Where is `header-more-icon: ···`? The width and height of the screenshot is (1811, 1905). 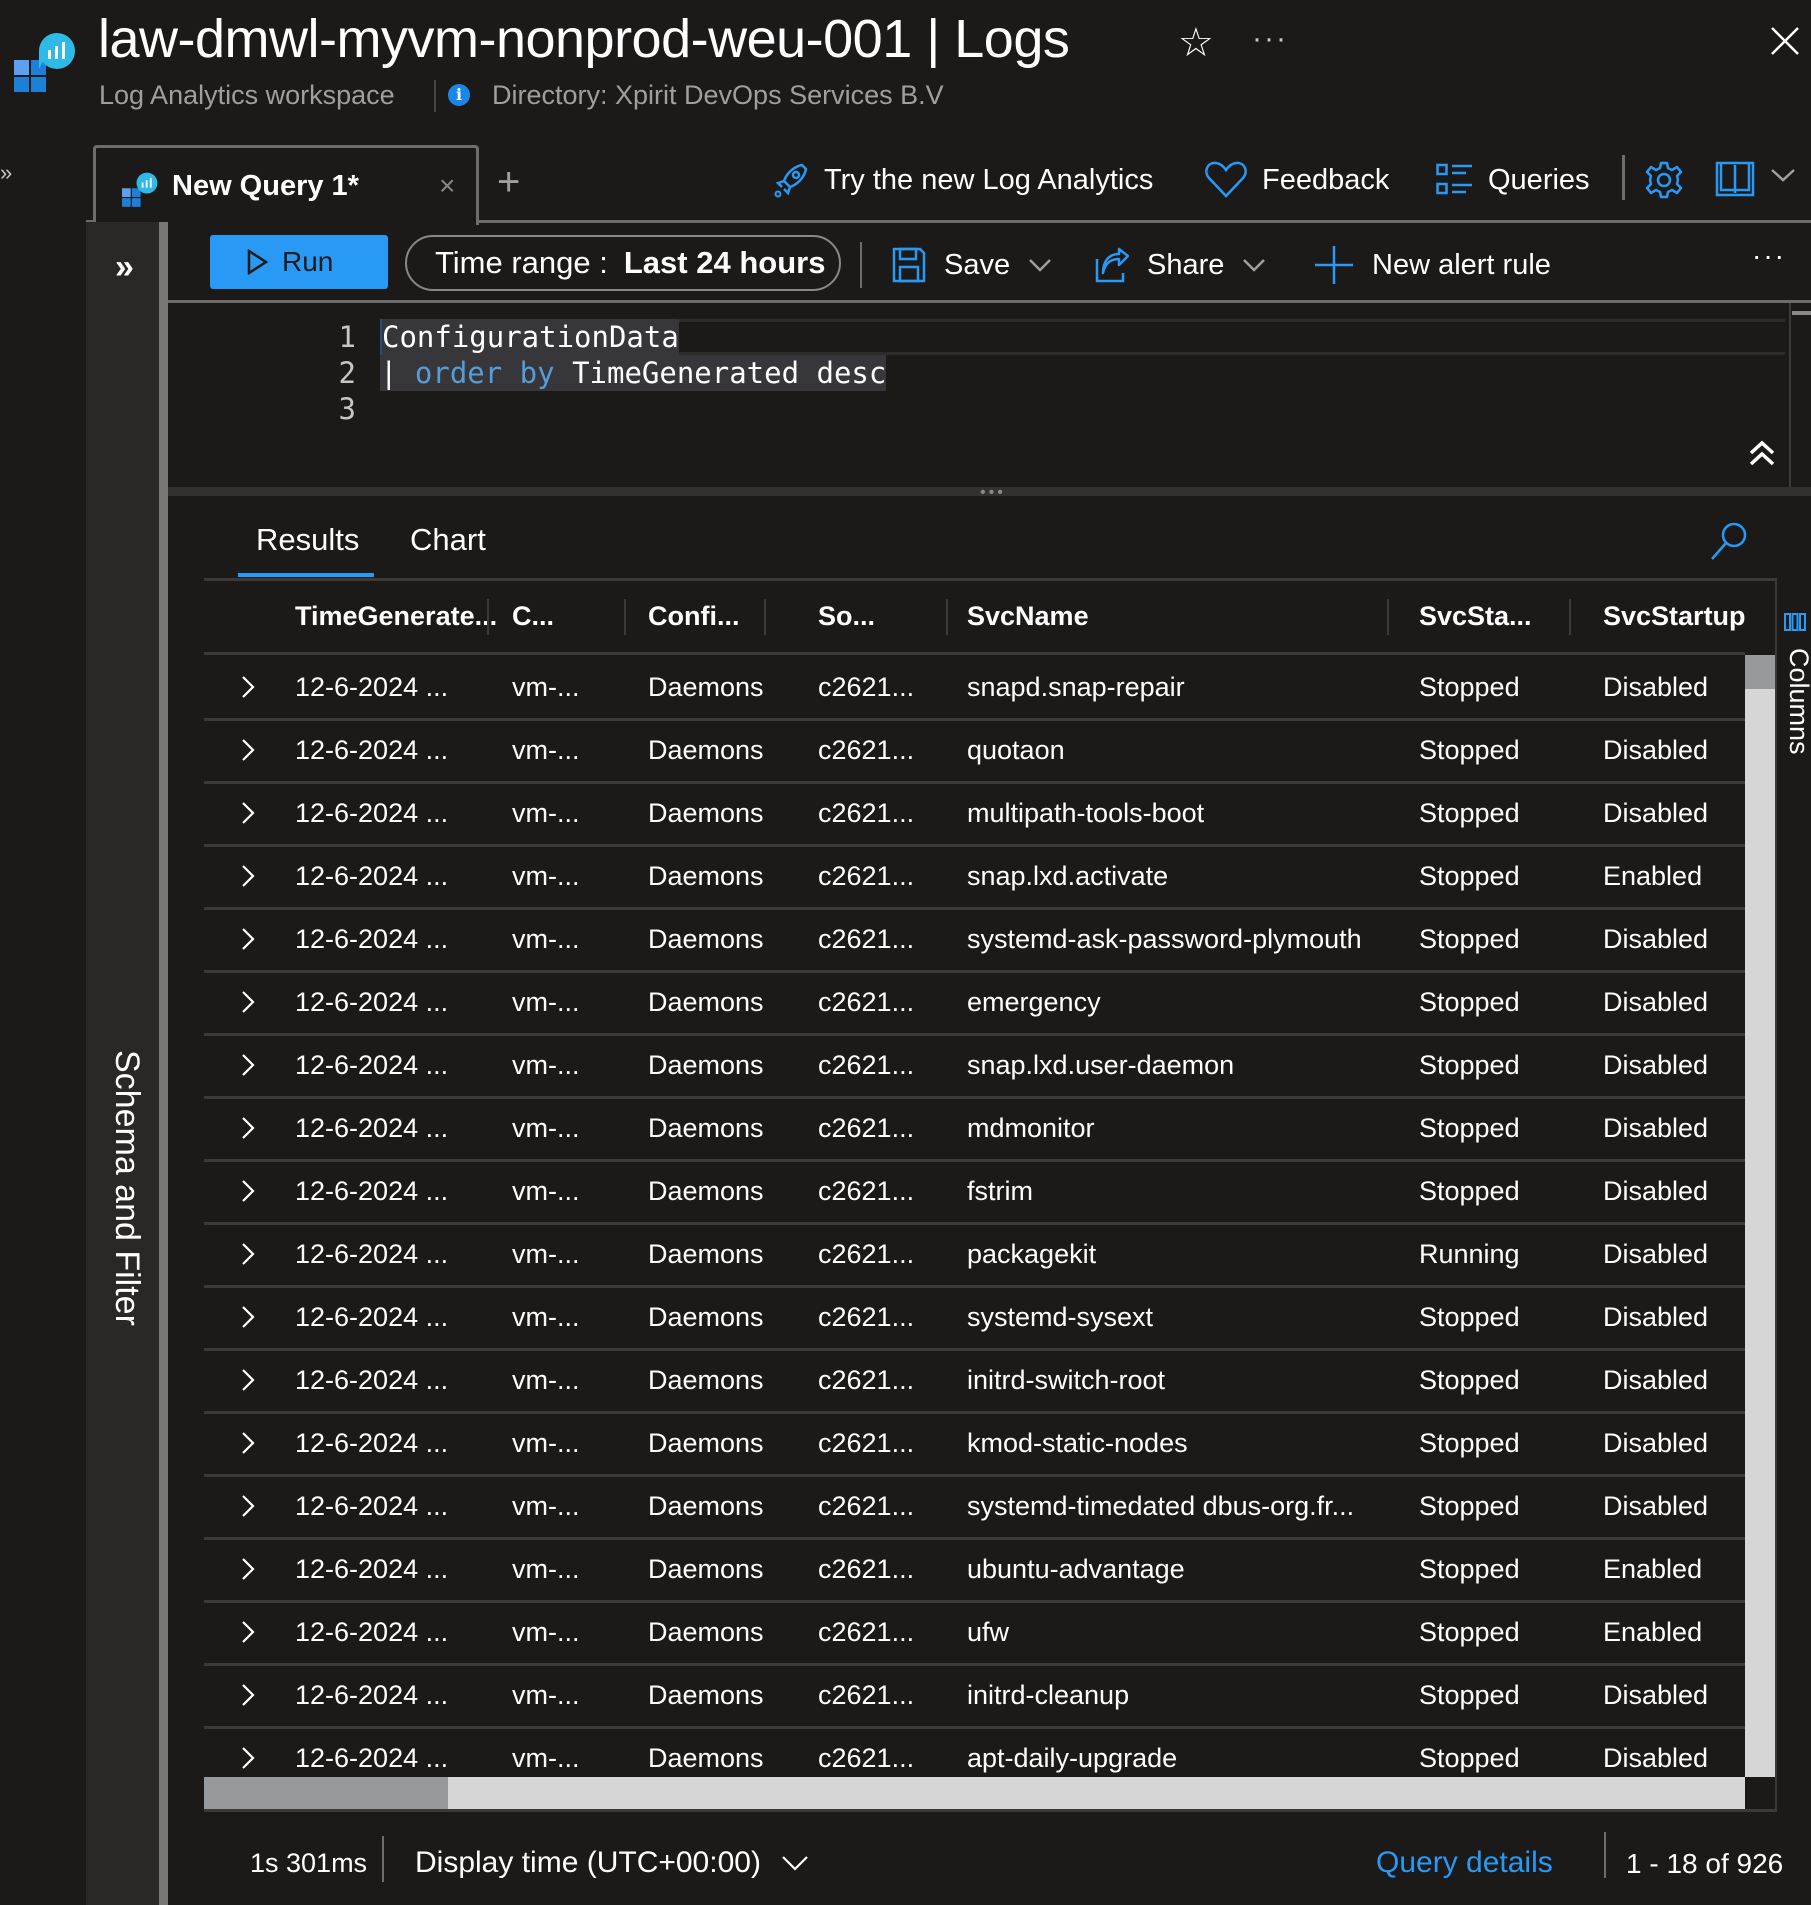
header-more-icon: ··· is located at coordinates (1270, 39).